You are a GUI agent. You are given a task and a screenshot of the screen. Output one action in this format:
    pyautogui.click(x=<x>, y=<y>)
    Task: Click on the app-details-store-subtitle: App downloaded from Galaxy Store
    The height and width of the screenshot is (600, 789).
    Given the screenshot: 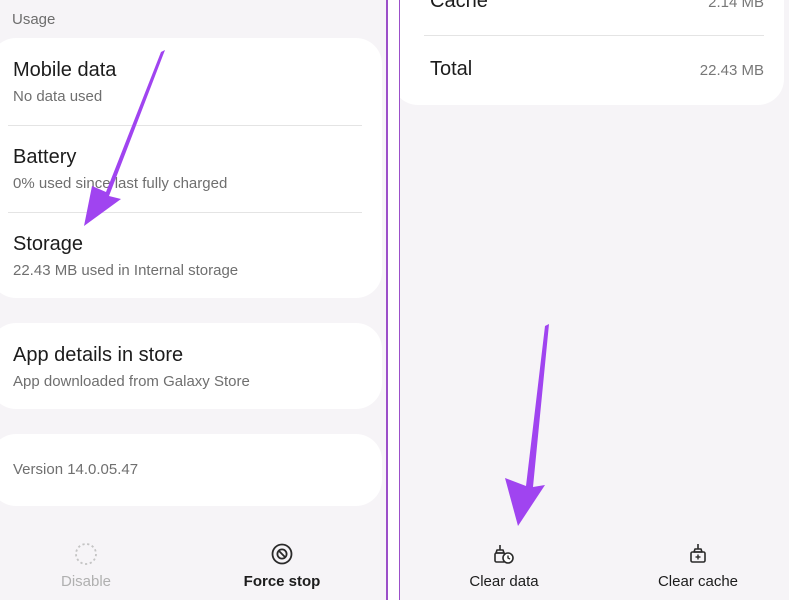 What is the action you would take?
    pyautogui.click(x=131, y=381)
    